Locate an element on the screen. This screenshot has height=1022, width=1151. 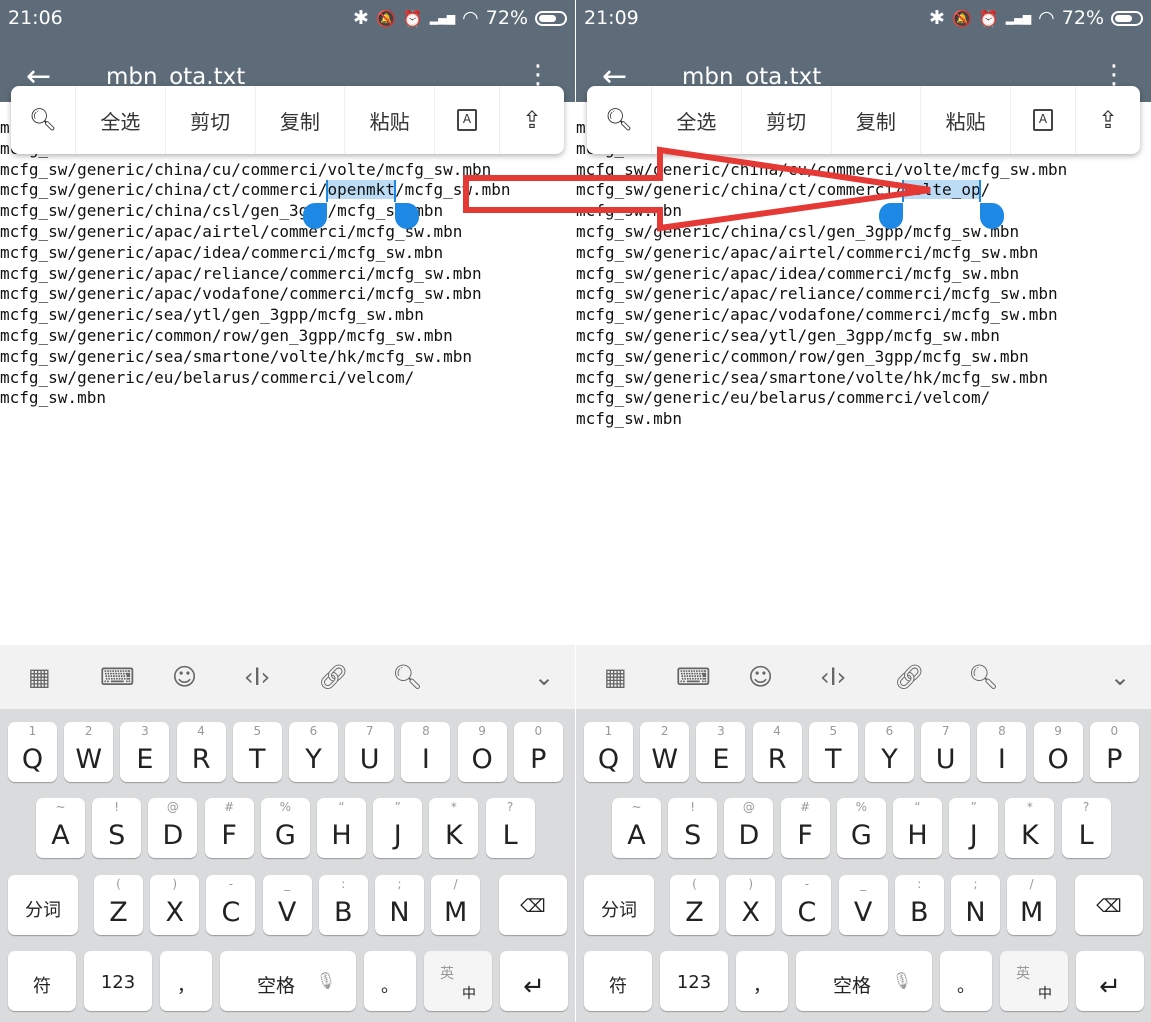
annotation-arrow-shape is located at coordinates (697, 189).